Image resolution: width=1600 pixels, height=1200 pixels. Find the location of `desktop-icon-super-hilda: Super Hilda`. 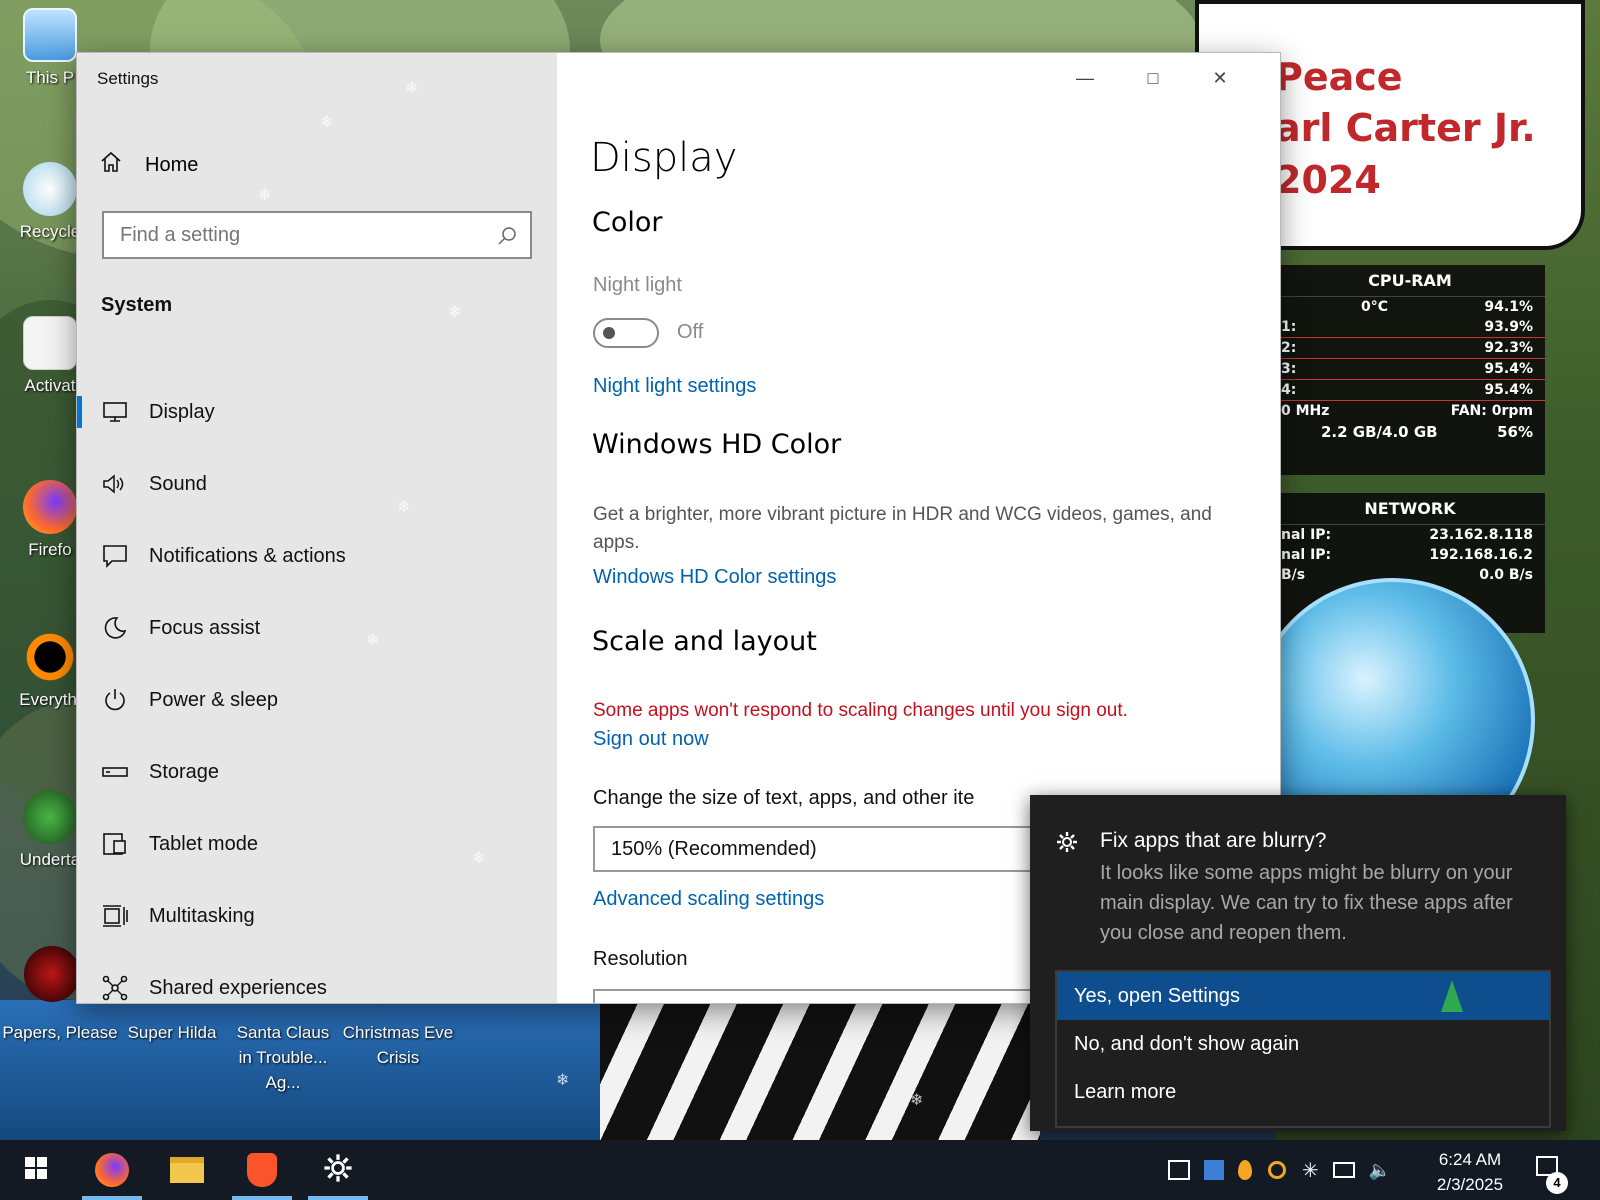

desktop-icon-super-hilda: Super Hilda is located at coordinates (172, 1032).